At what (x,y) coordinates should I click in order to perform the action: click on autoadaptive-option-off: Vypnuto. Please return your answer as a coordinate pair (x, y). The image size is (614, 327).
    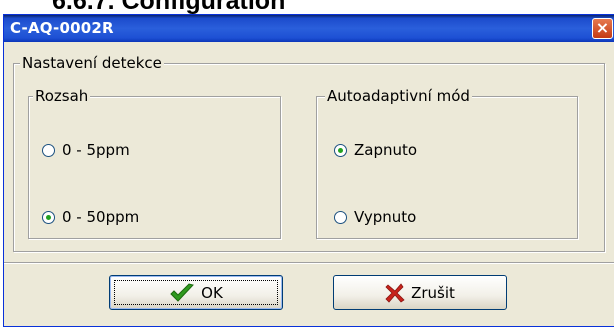
    Looking at the image, I should click on (375, 217).